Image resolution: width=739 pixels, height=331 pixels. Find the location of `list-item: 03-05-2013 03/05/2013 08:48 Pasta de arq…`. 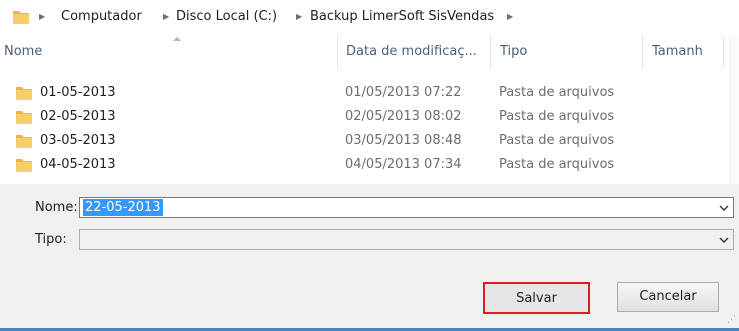

list-item: 03-05-2013 03/05/2013 08:48 Pasta de arq… is located at coordinates (369, 141).